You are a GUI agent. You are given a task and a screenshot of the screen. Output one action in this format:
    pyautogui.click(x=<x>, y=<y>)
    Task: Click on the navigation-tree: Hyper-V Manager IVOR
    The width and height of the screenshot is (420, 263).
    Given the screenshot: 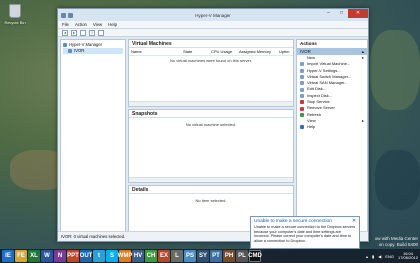 What is the action you would take?
    pyautogui.click(x=93, y=135)
    